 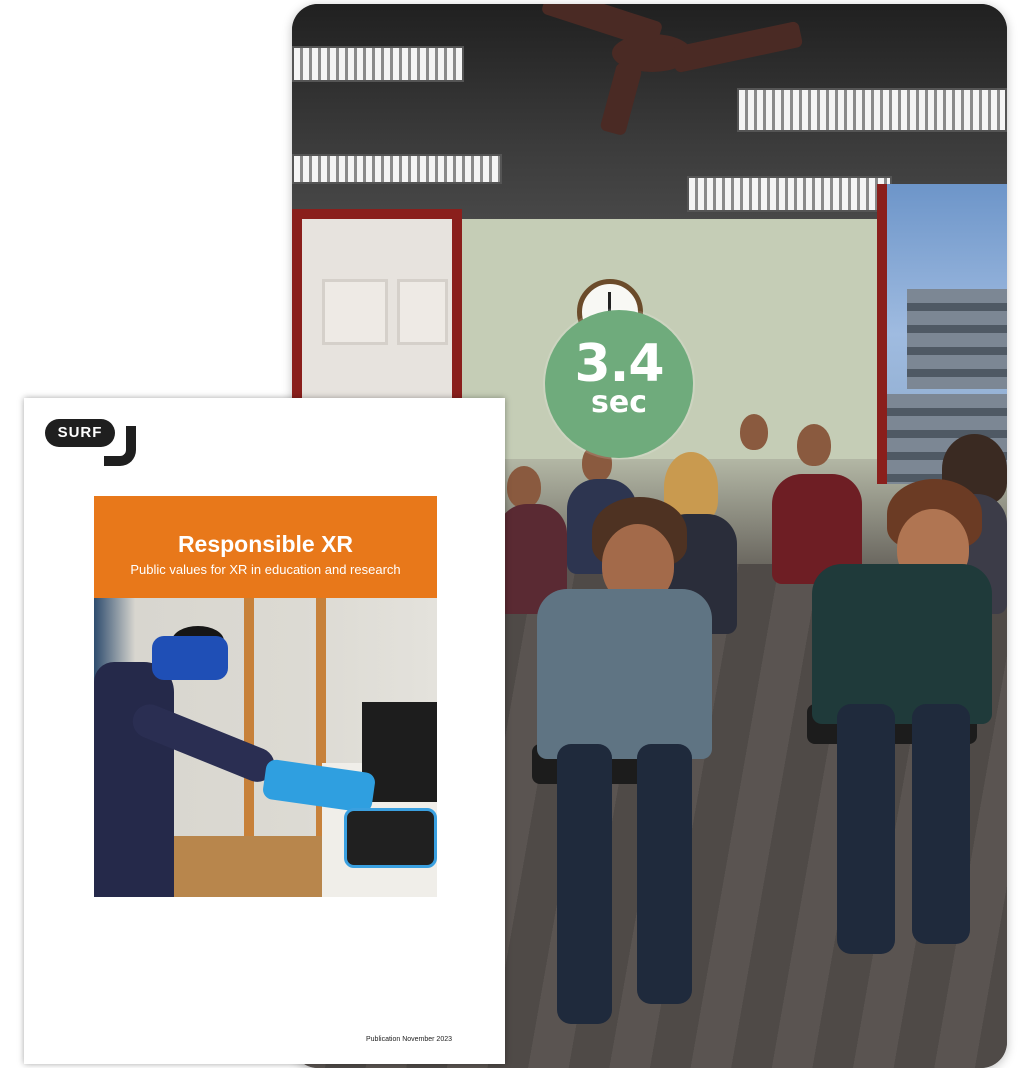 What do you see at coordinates (390, 838) in the screenshot?
I see `equipment-case` at bounding box center [390, 838].